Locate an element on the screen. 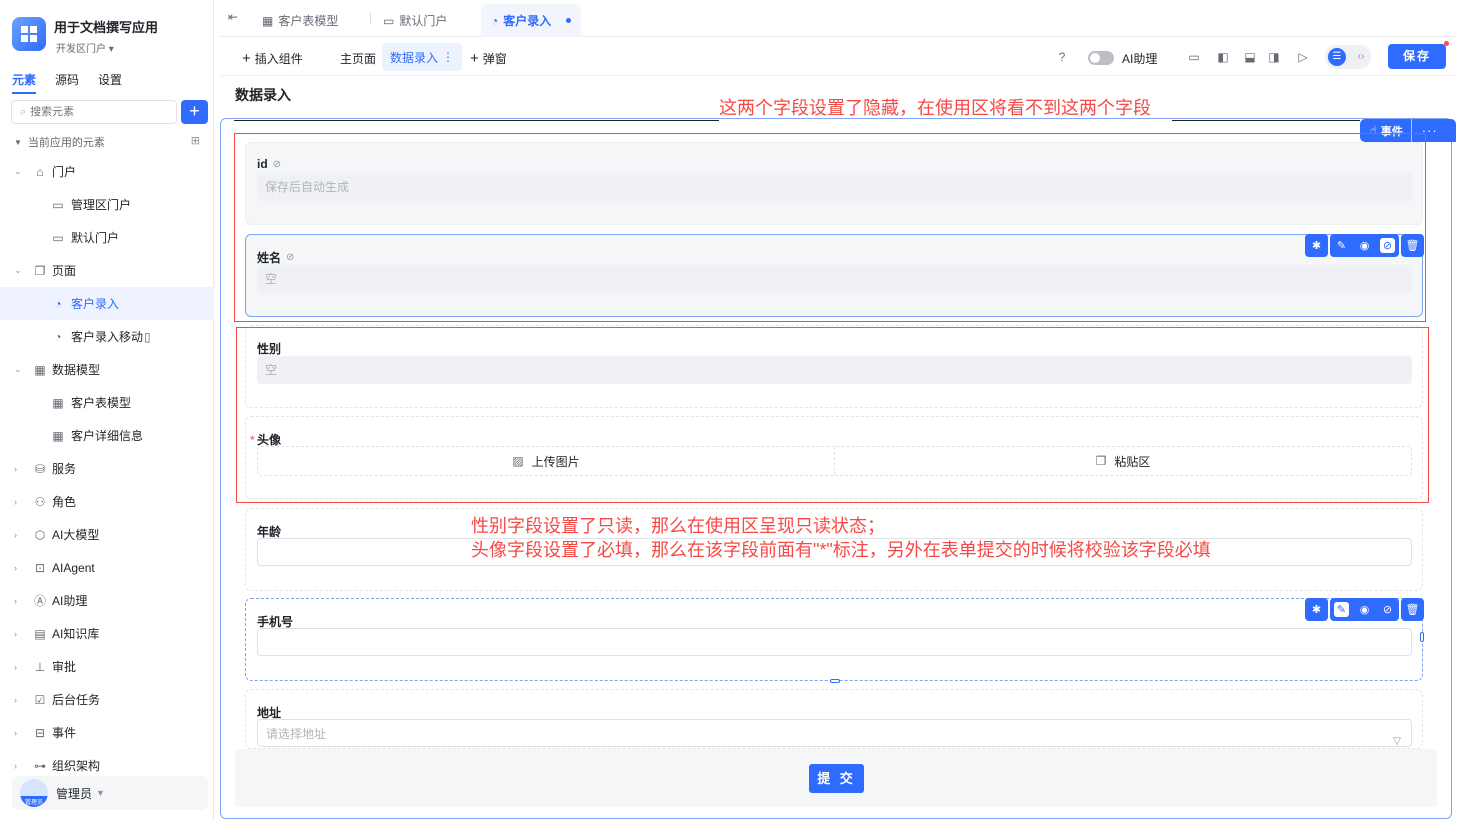 This screenshot has width=1457, height=820. sidebar-item-label: AIAgent is located at coordinates (73, 567).